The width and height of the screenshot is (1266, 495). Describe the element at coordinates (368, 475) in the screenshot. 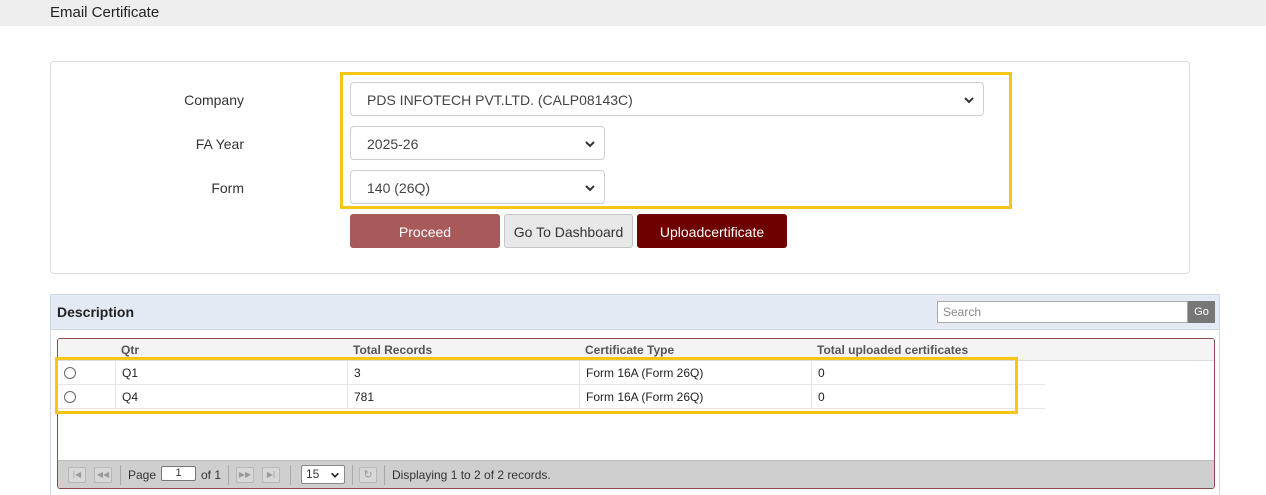

I see `refresh-icon: ↻` at that location.